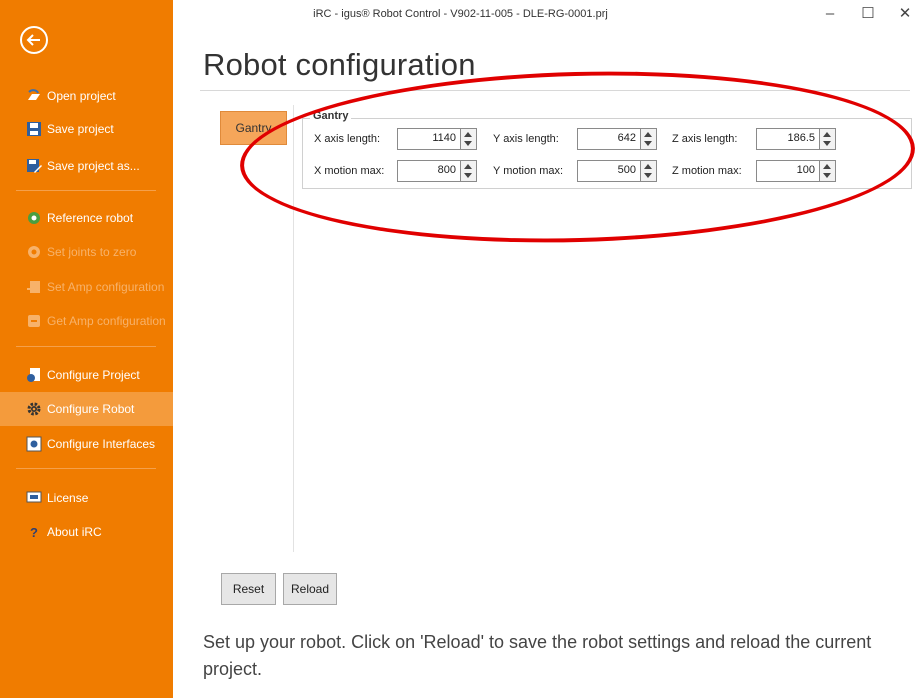 Image resolution: width=920 pixels, height=698 pixels. Describe the element at coordinates (34, 252) in the screenshot. I see `zero-joints-icon` at that location.